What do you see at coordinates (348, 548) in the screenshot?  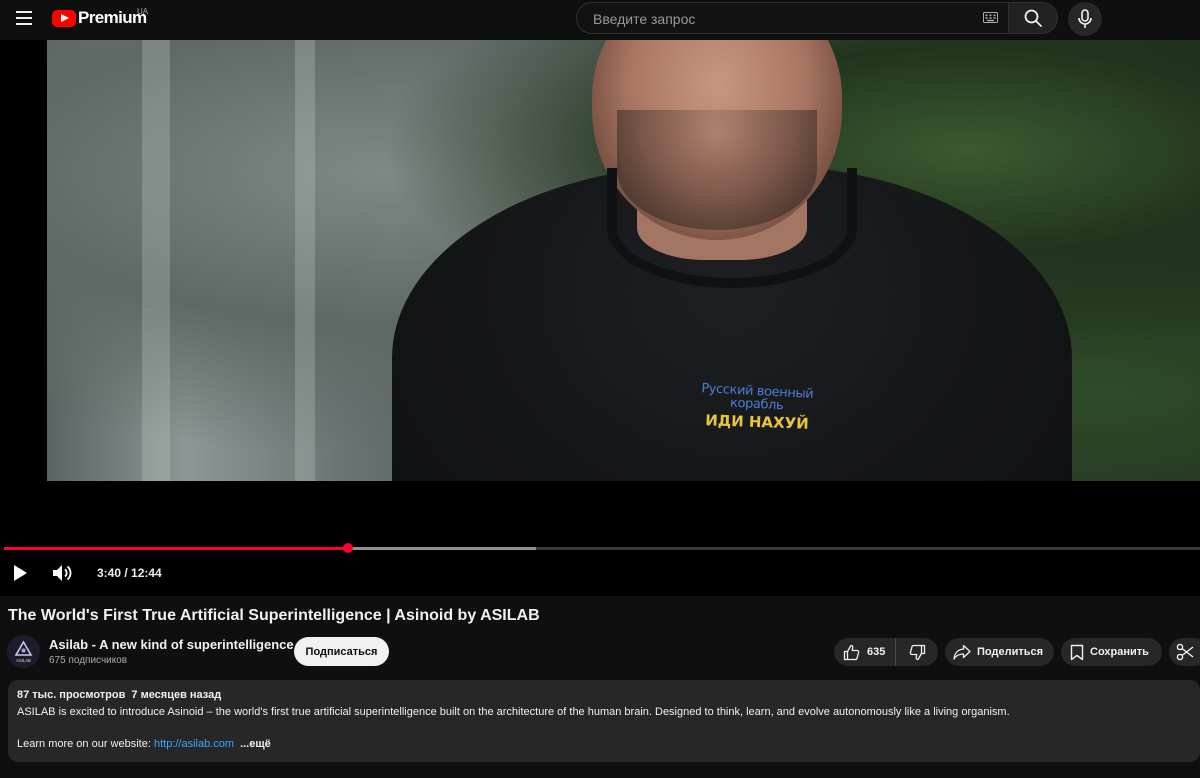 I see `progress-scrubber` at bounding box center [348, 548].